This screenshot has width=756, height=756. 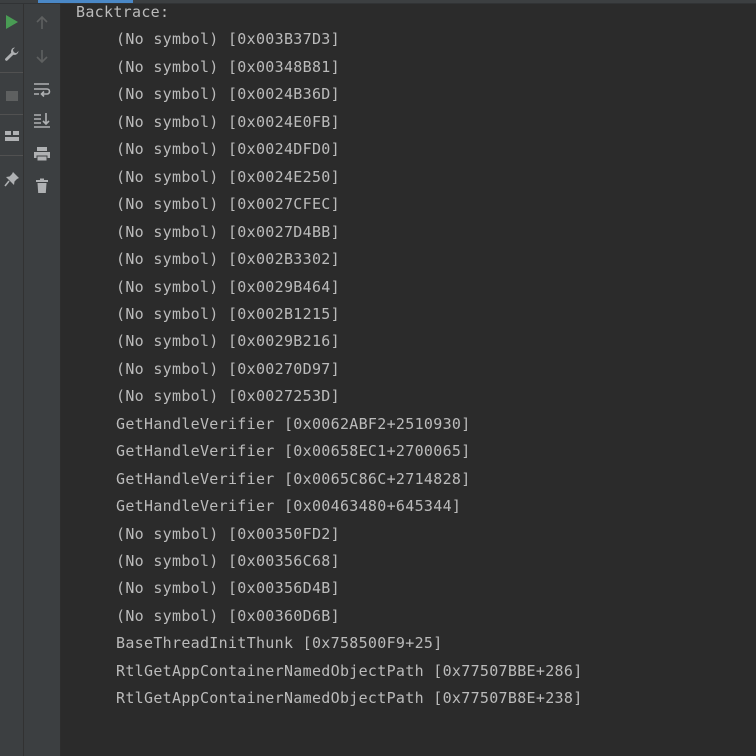 What do you see at coordinates (228, 588) in the screenshot?
I see `backtrace-line: (No symbol) [0x00356D4B]` at bounding box center [228, 588].